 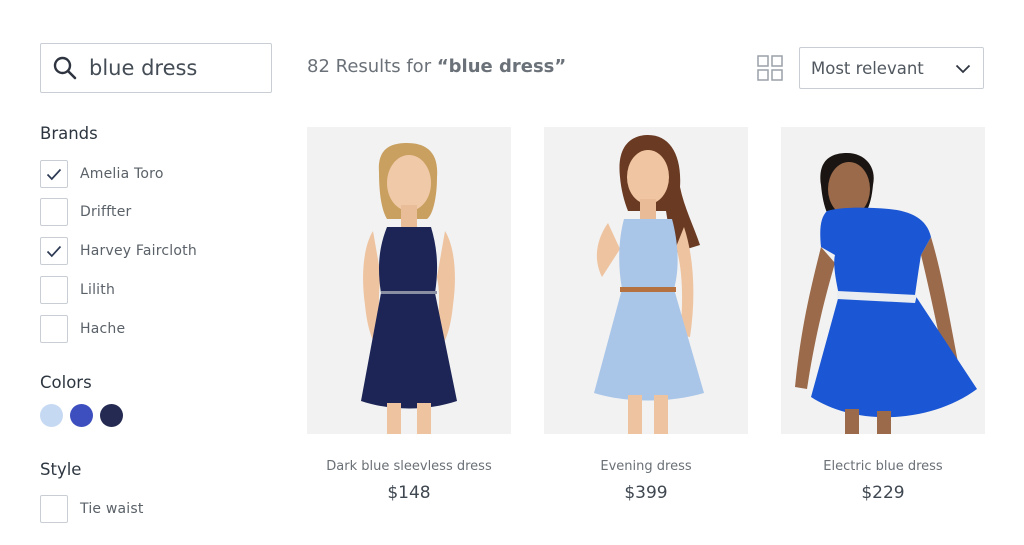 I want to click on brand-filter-harvey-faircloth: Harvey Faircloth, so click(x=118, y=251).